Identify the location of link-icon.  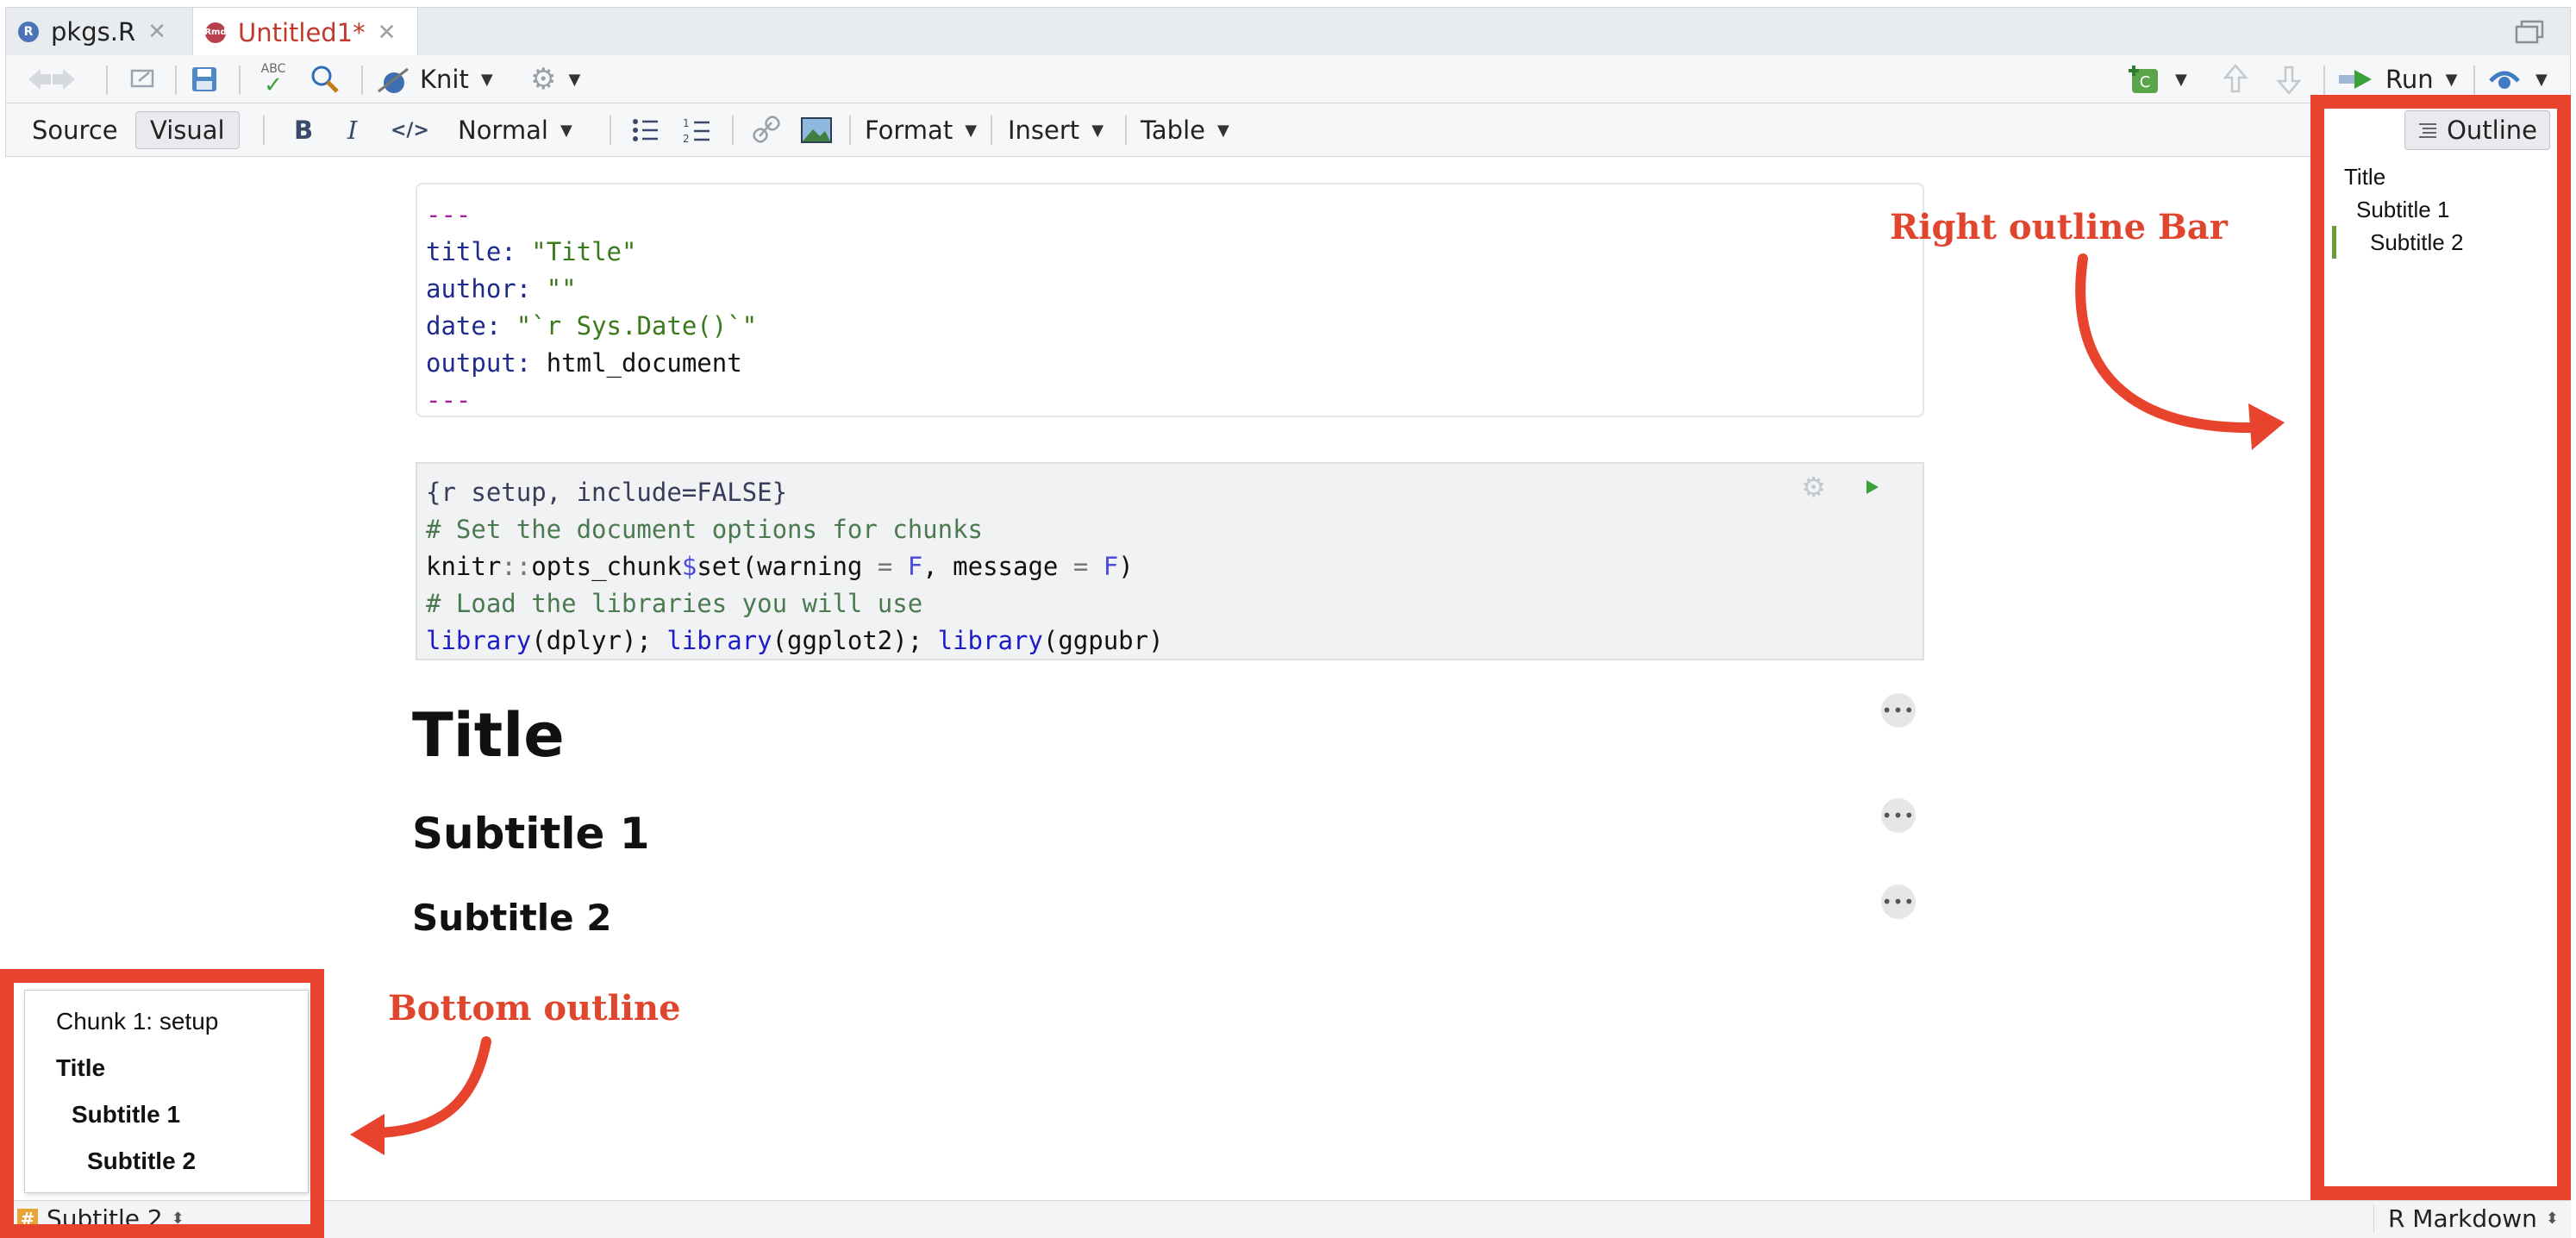
(766, 130).